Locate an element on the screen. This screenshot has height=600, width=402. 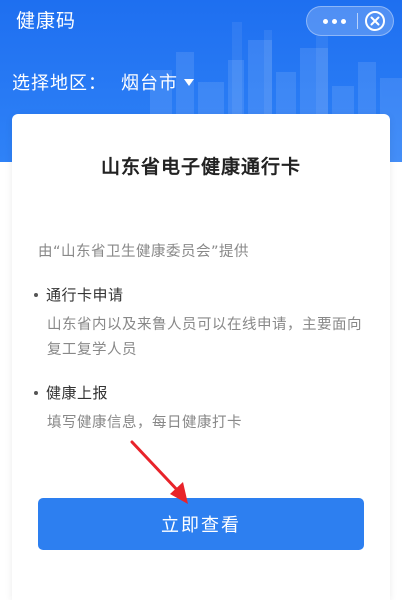
feature-pass-application: 通行卡申请 山东省内以及来鲁人员可以在线申请，主要面向复工复学人员 is located at coordinates (200, 323).